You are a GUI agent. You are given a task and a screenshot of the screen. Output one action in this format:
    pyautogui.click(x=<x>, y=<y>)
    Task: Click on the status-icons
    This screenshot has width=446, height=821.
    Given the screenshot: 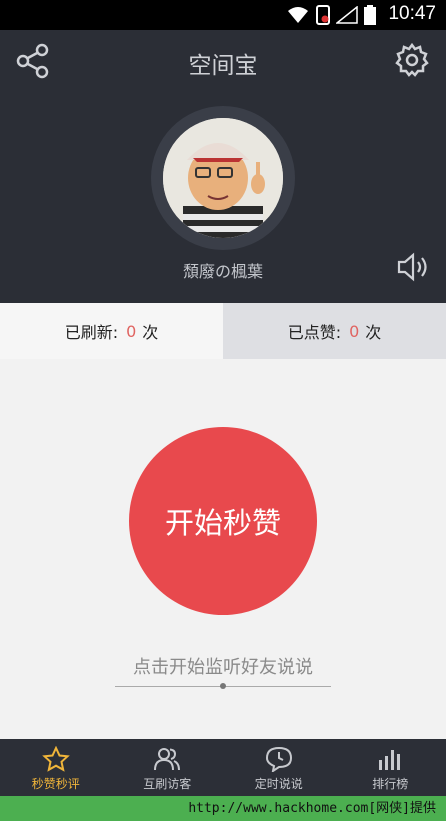 What is the action you would take?
    pyautogui.click(x=331, y=15)
    